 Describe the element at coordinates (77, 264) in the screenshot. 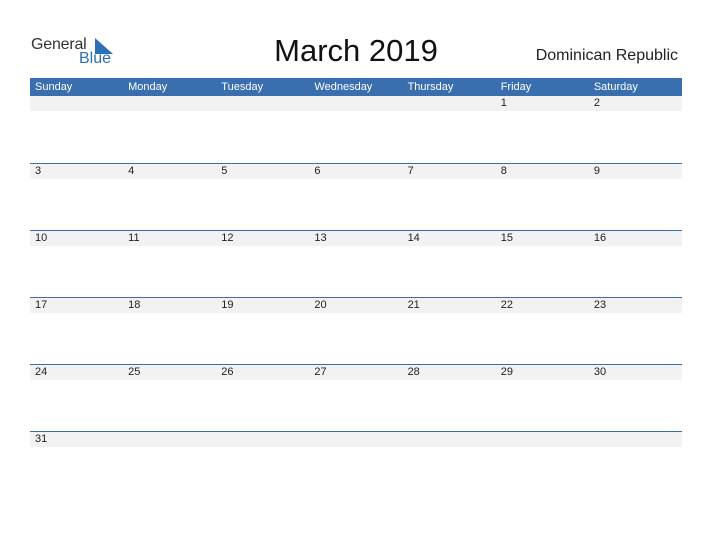

I see `day-cell: 10` at that location.